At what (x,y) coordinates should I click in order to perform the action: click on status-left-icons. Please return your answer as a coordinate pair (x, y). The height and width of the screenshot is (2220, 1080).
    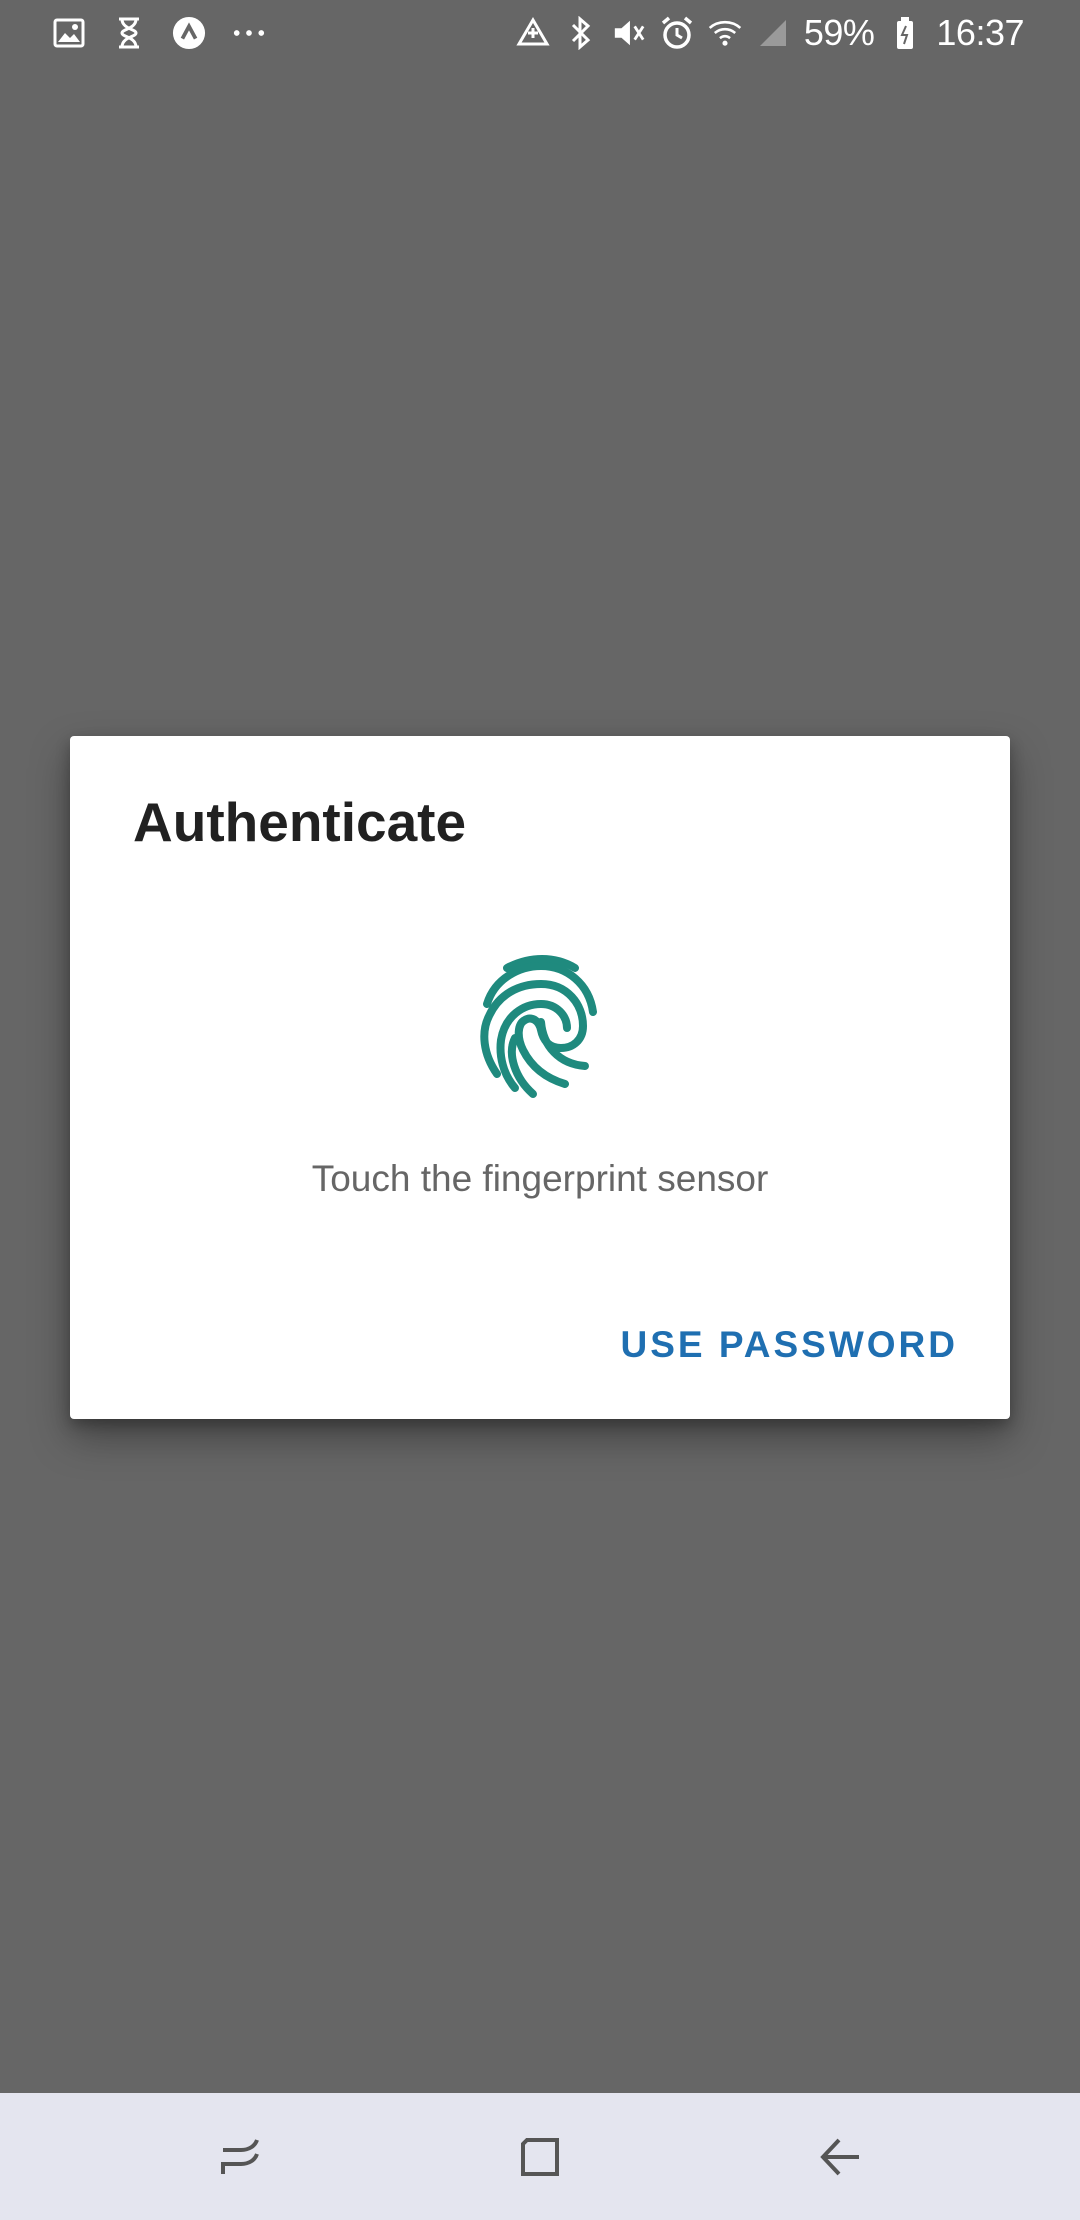
    Looking at the image, I should click on (172, 33).